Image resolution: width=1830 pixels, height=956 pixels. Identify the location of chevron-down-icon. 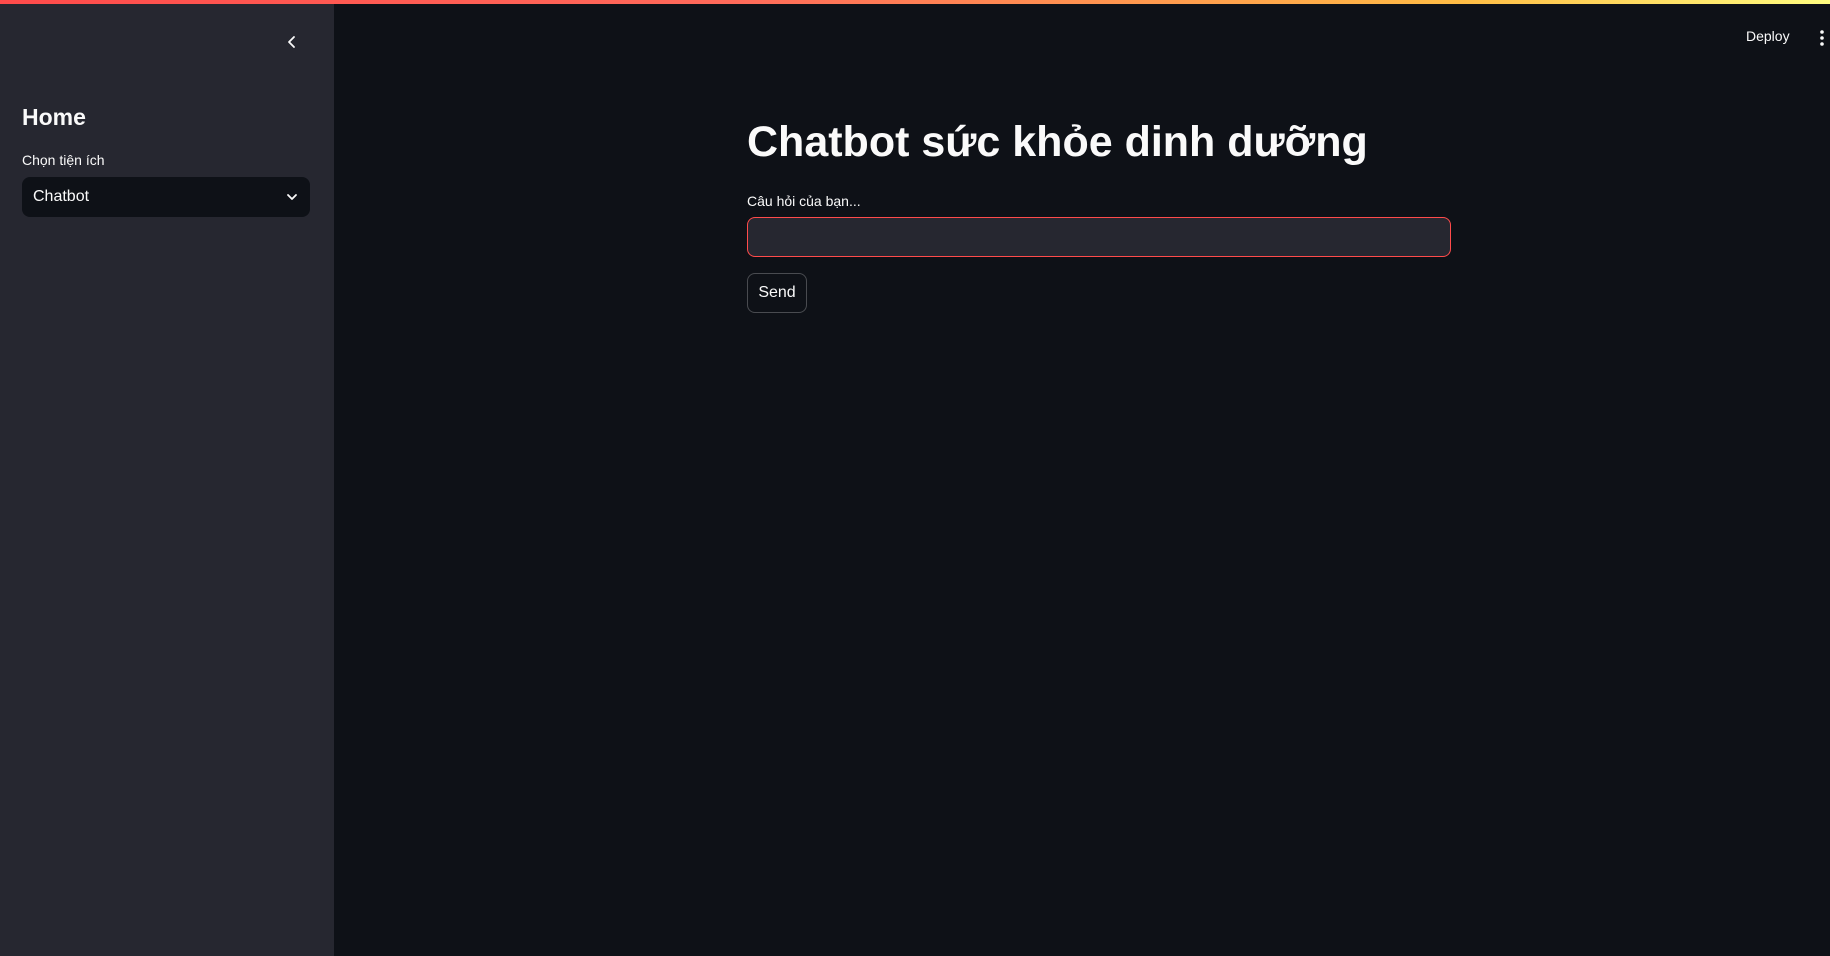
(292, 197).